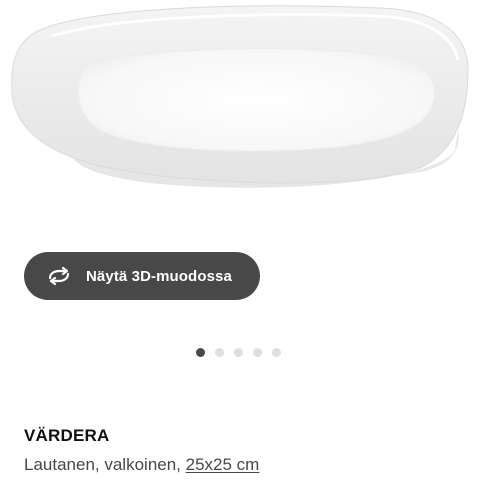  Describe the element at coordinates (159, 276) in the screenshot. I see `view-3d-label: Näytä 3D-muodossa` at that location.